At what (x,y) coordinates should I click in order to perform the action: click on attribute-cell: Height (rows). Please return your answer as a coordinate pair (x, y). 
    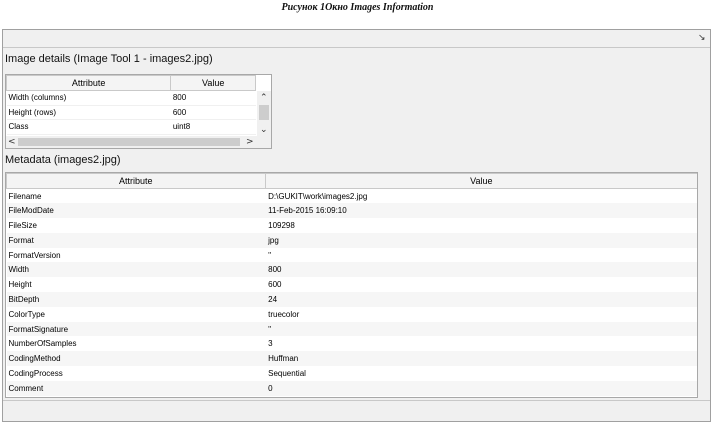
    Looking at the image, I should click on (88, 112).